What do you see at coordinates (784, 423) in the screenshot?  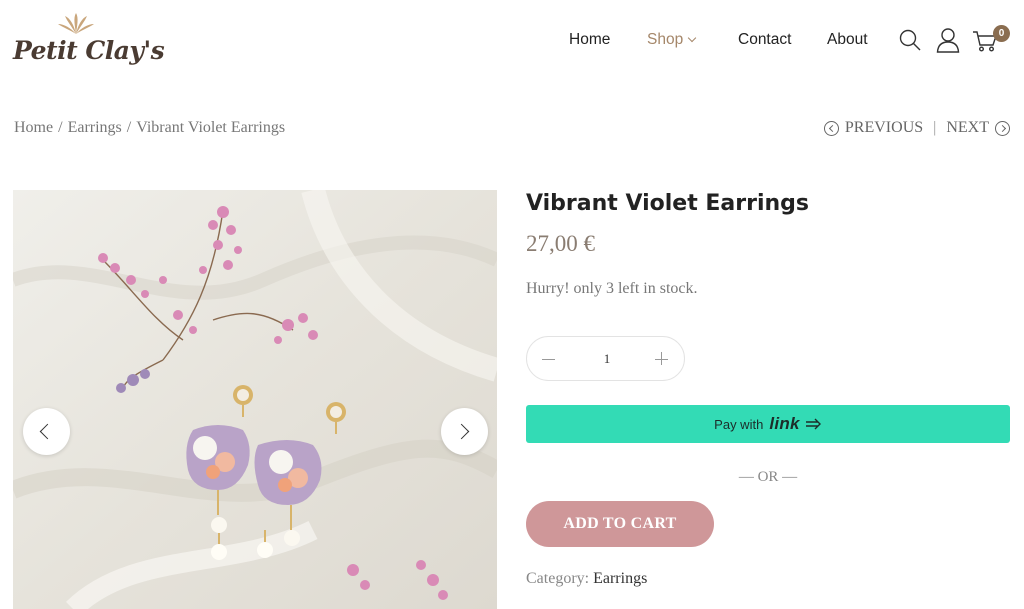 I see `link-brand-logo: link` at bounding box center [784, 423].